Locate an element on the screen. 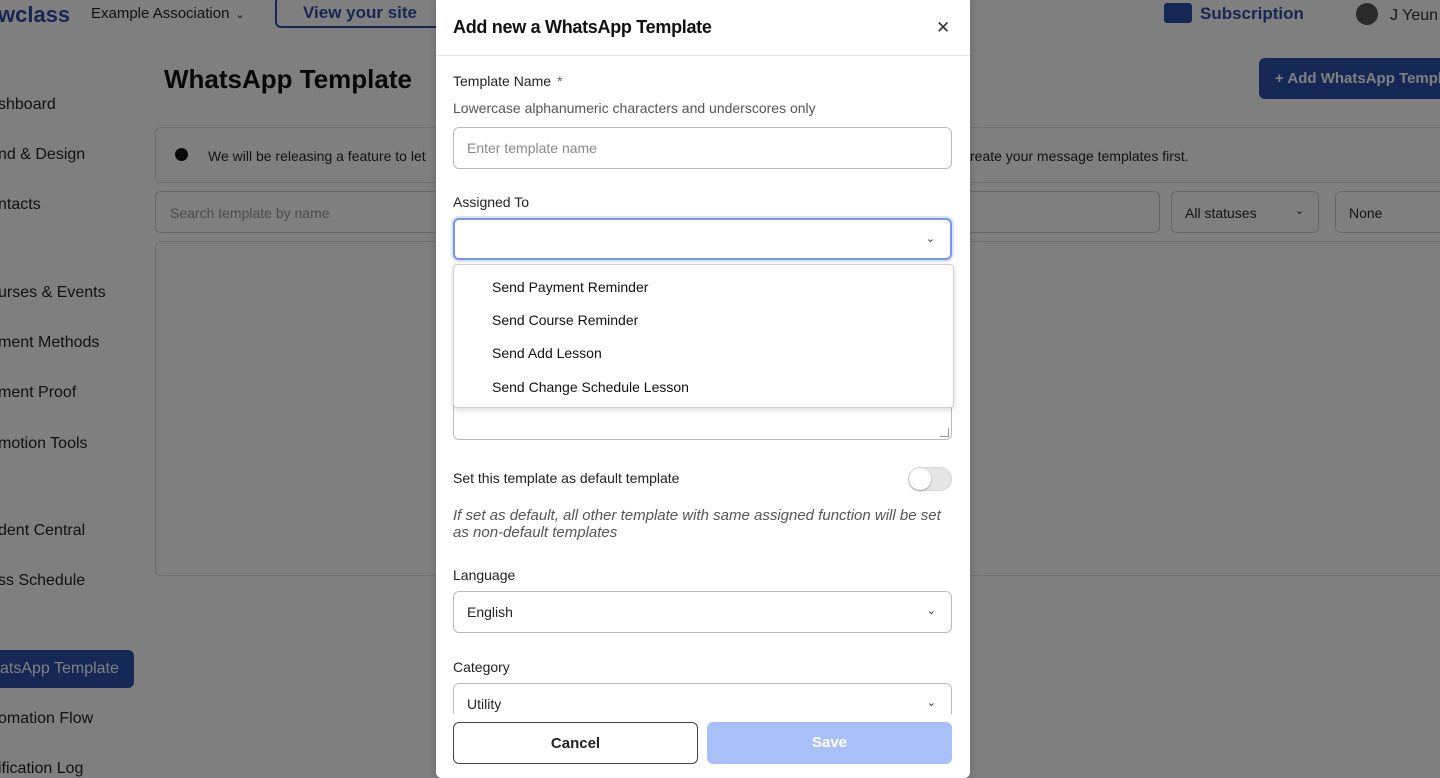 Image resolution: width=1440 pixels, height=778 pixels. category-value: Utility is located at coordinates (484, 704).